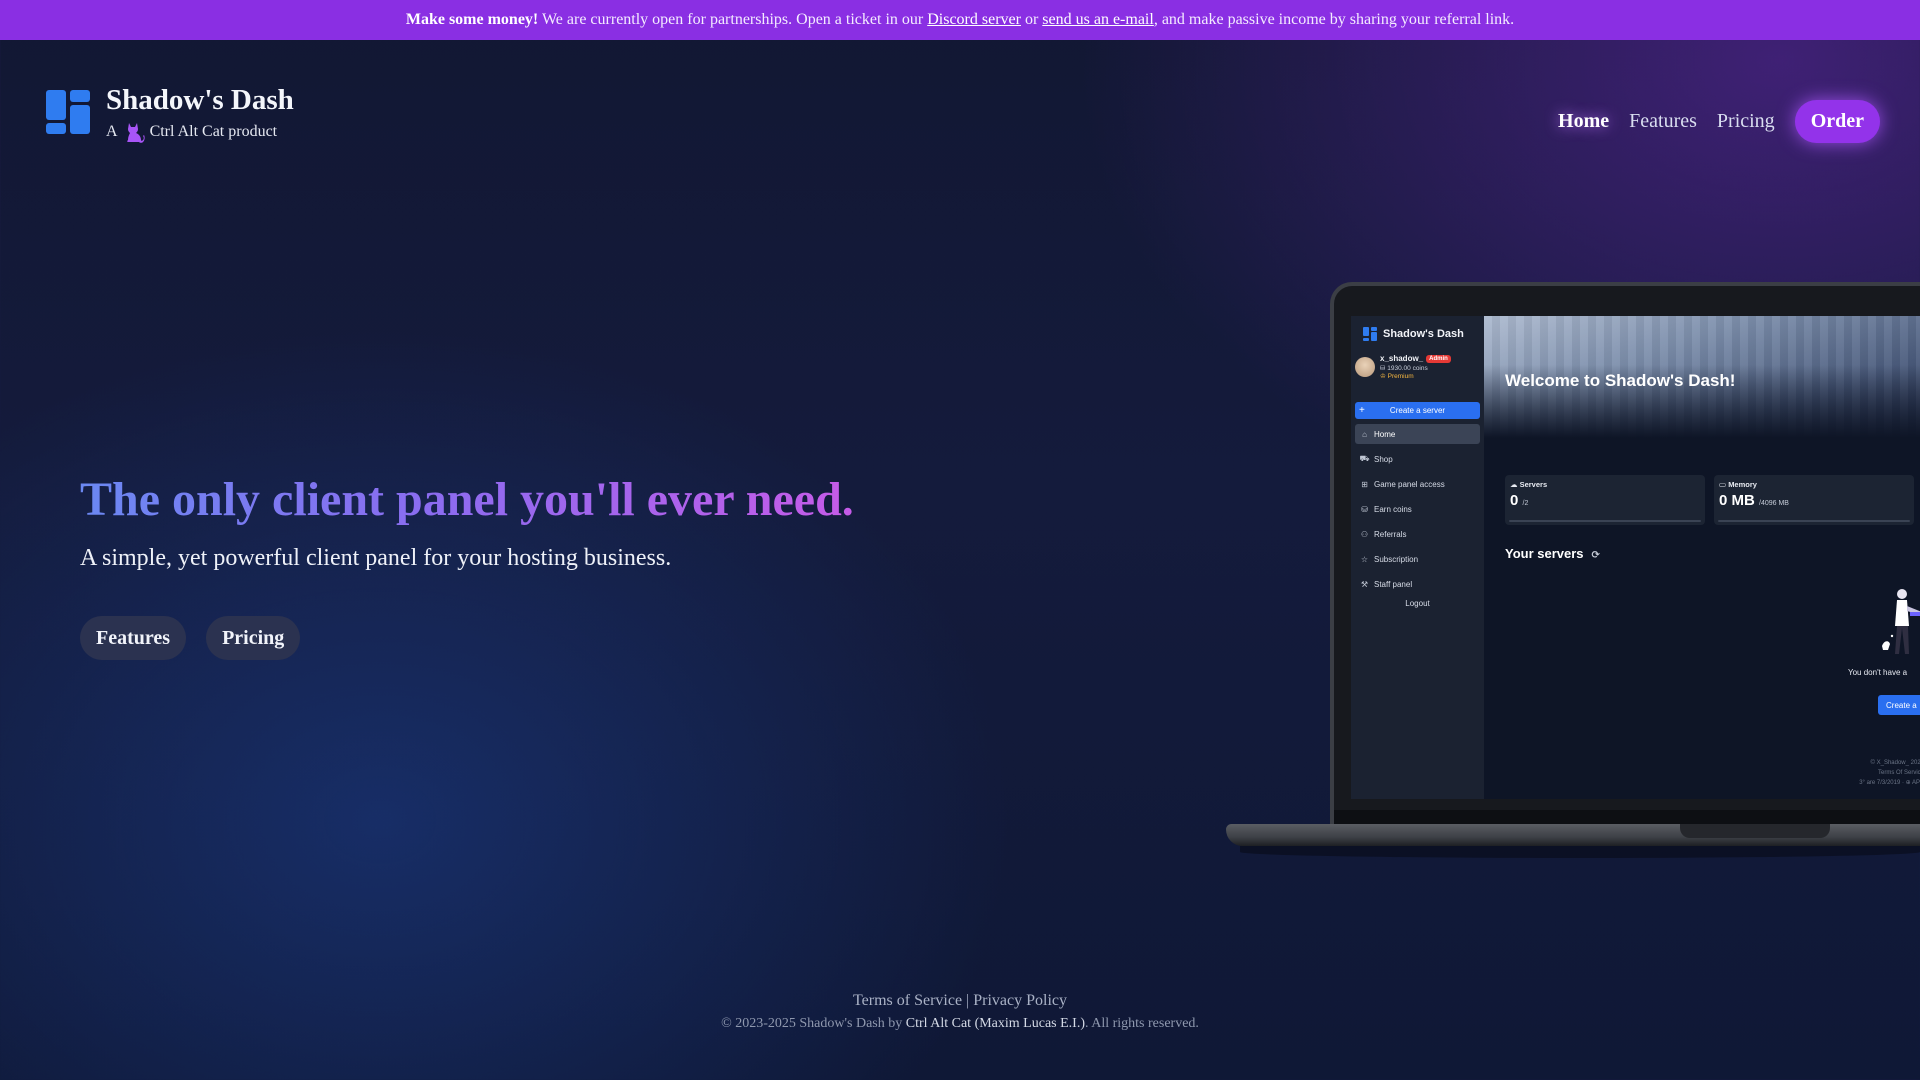 The width and height of the screenshot is (1920, 1080). Describe the element at coordinates (1742, 484) in the screenshot. I see `memory-stat-label: Memory` at that location.